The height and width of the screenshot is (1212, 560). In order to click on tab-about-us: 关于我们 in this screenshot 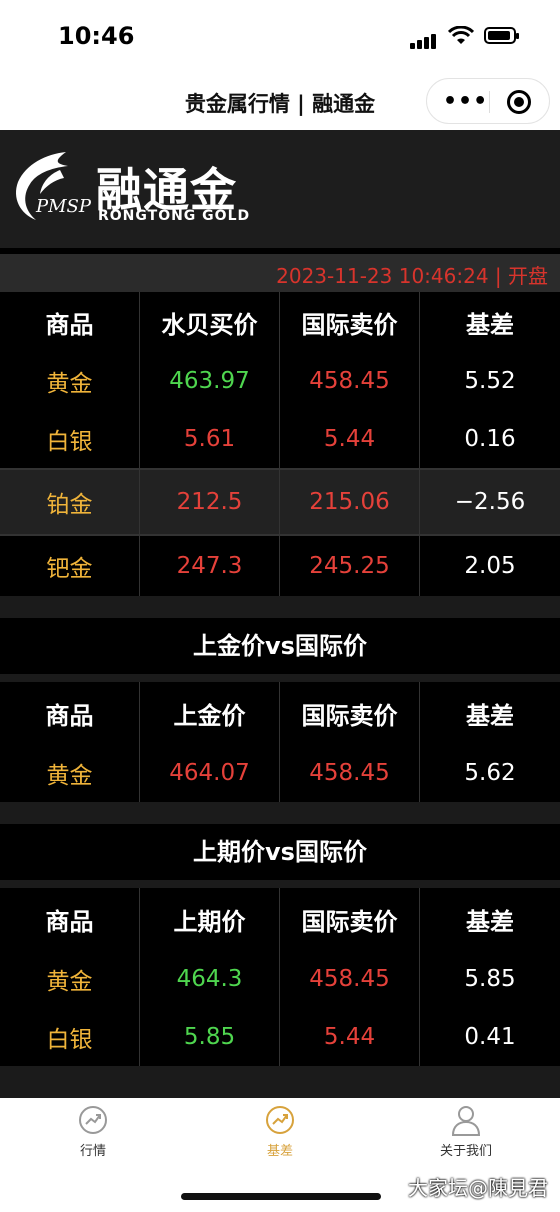, I will do `click(466, 1131)`.